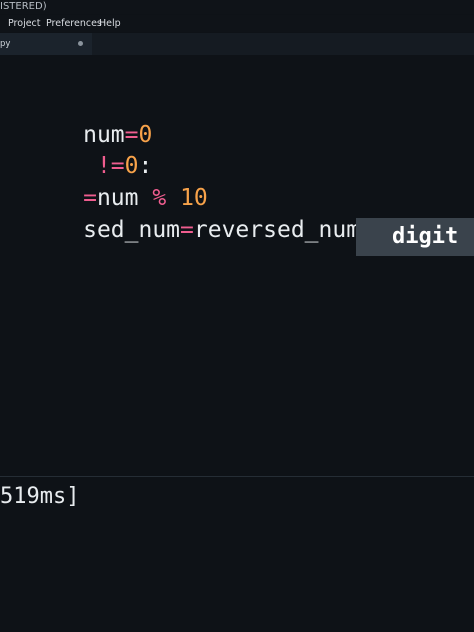 The width and height of the screenshot is (474, 632). I want to click on code-token: sed_num, so click(132, 230).